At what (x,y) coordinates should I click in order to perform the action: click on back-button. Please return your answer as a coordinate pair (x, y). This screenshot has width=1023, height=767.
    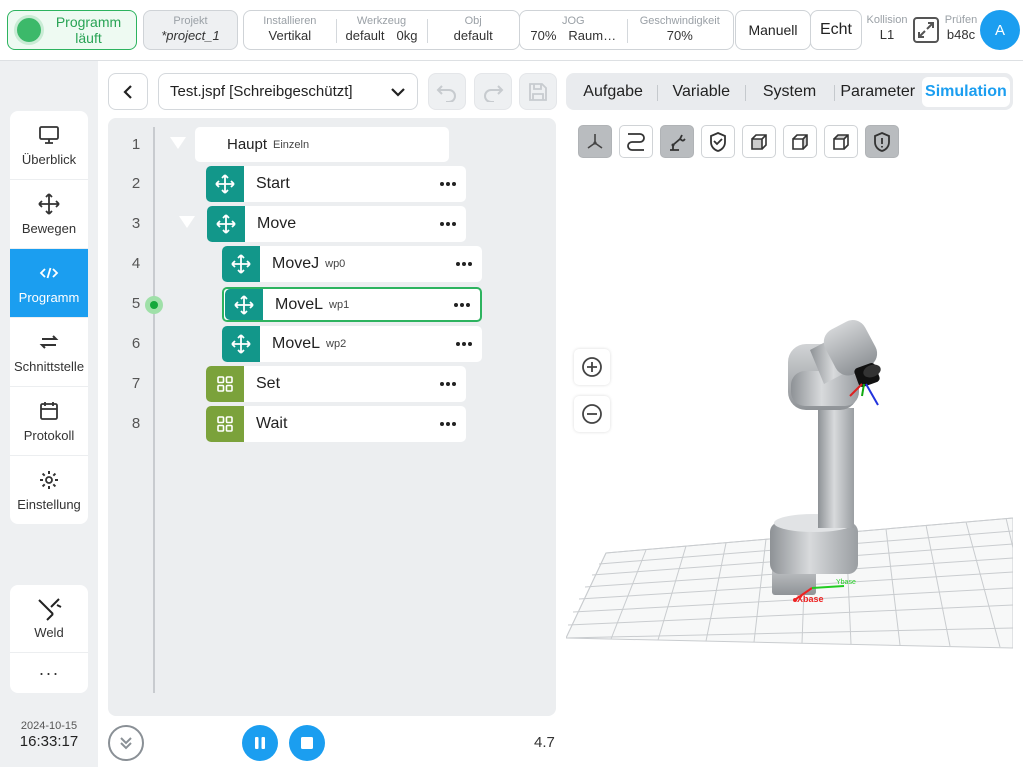
    Looking at the image, I should click on (128, 91).